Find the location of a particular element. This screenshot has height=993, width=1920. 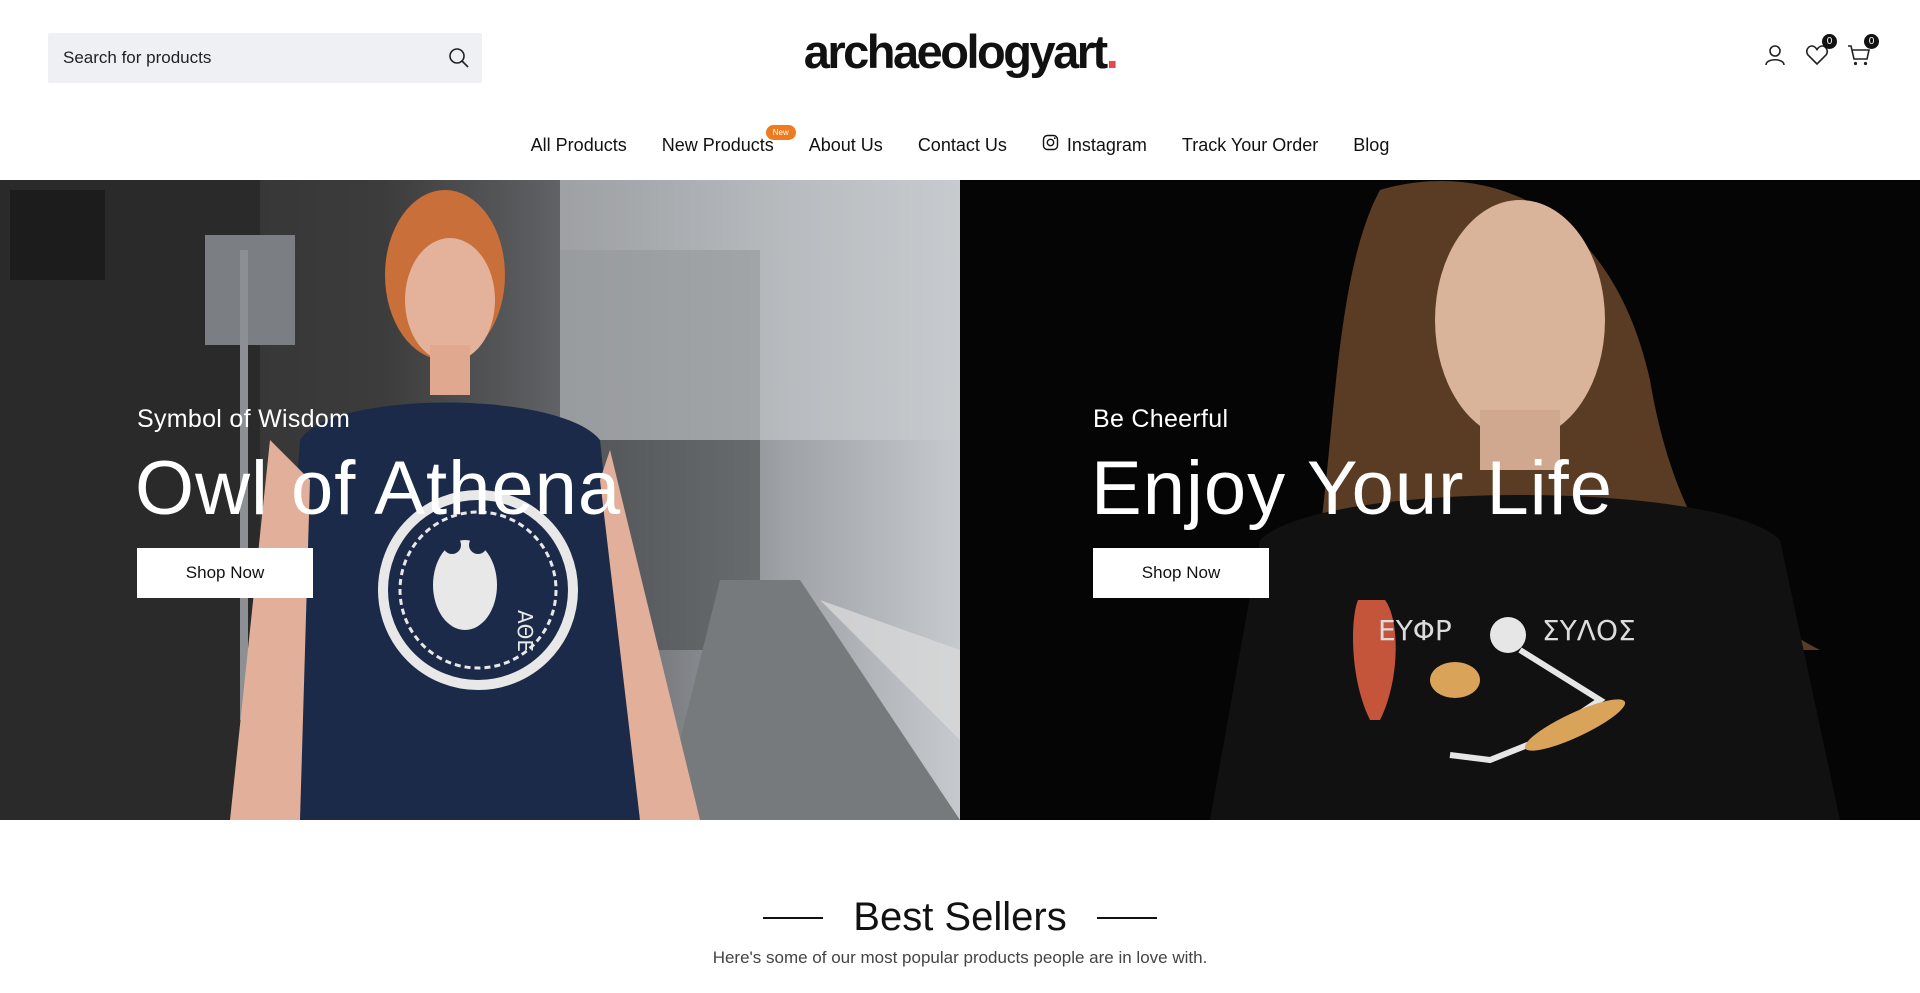

shop-now-button-enjoy: Shop Now is located at coordinates (1181, 573).